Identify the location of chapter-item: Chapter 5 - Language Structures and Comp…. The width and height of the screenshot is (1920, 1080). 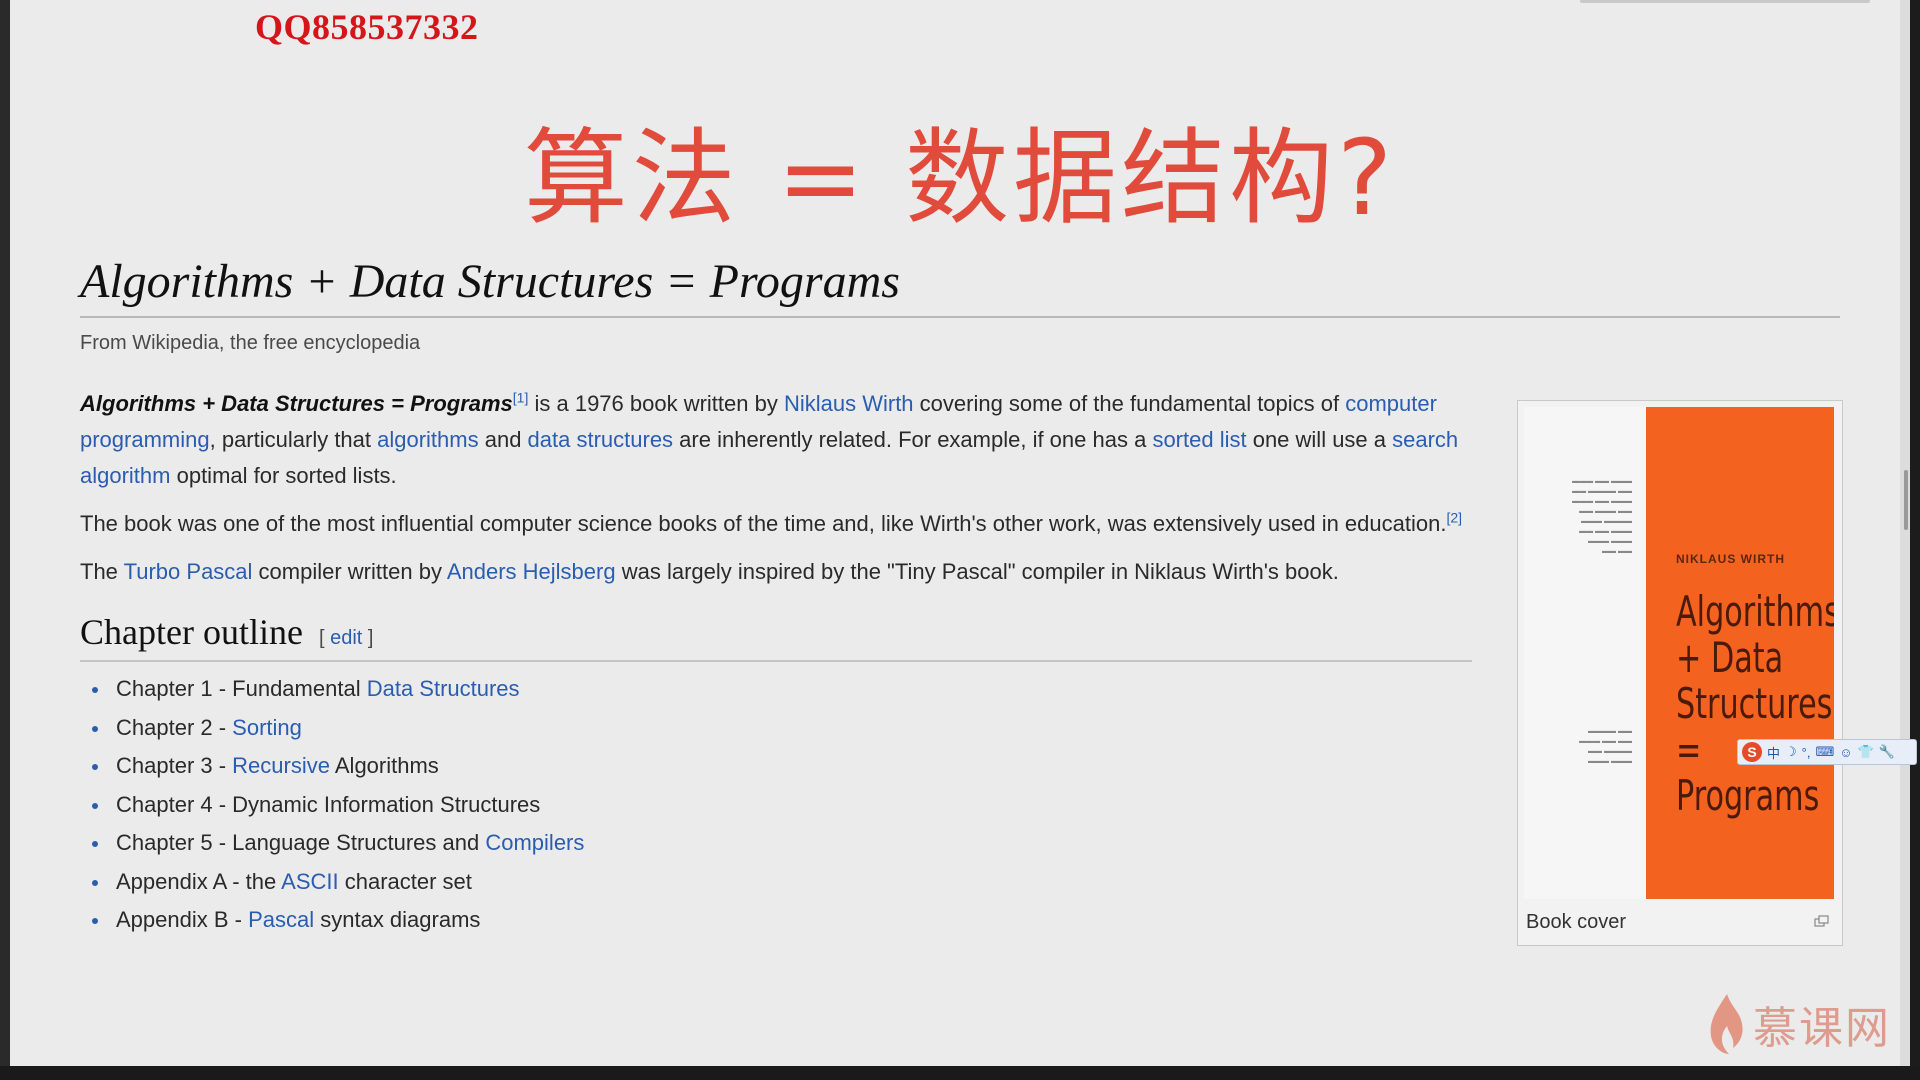
(786, 843).